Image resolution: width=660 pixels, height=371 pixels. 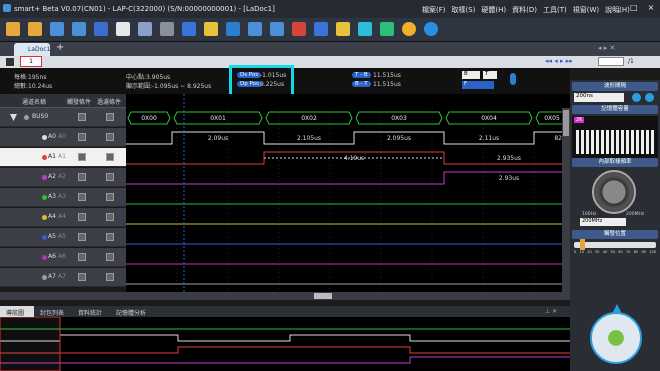 What do you see at coordinates (649, 97) in the screenshot?
I see `zoom-out-icon` at bounding box center [649, 97].